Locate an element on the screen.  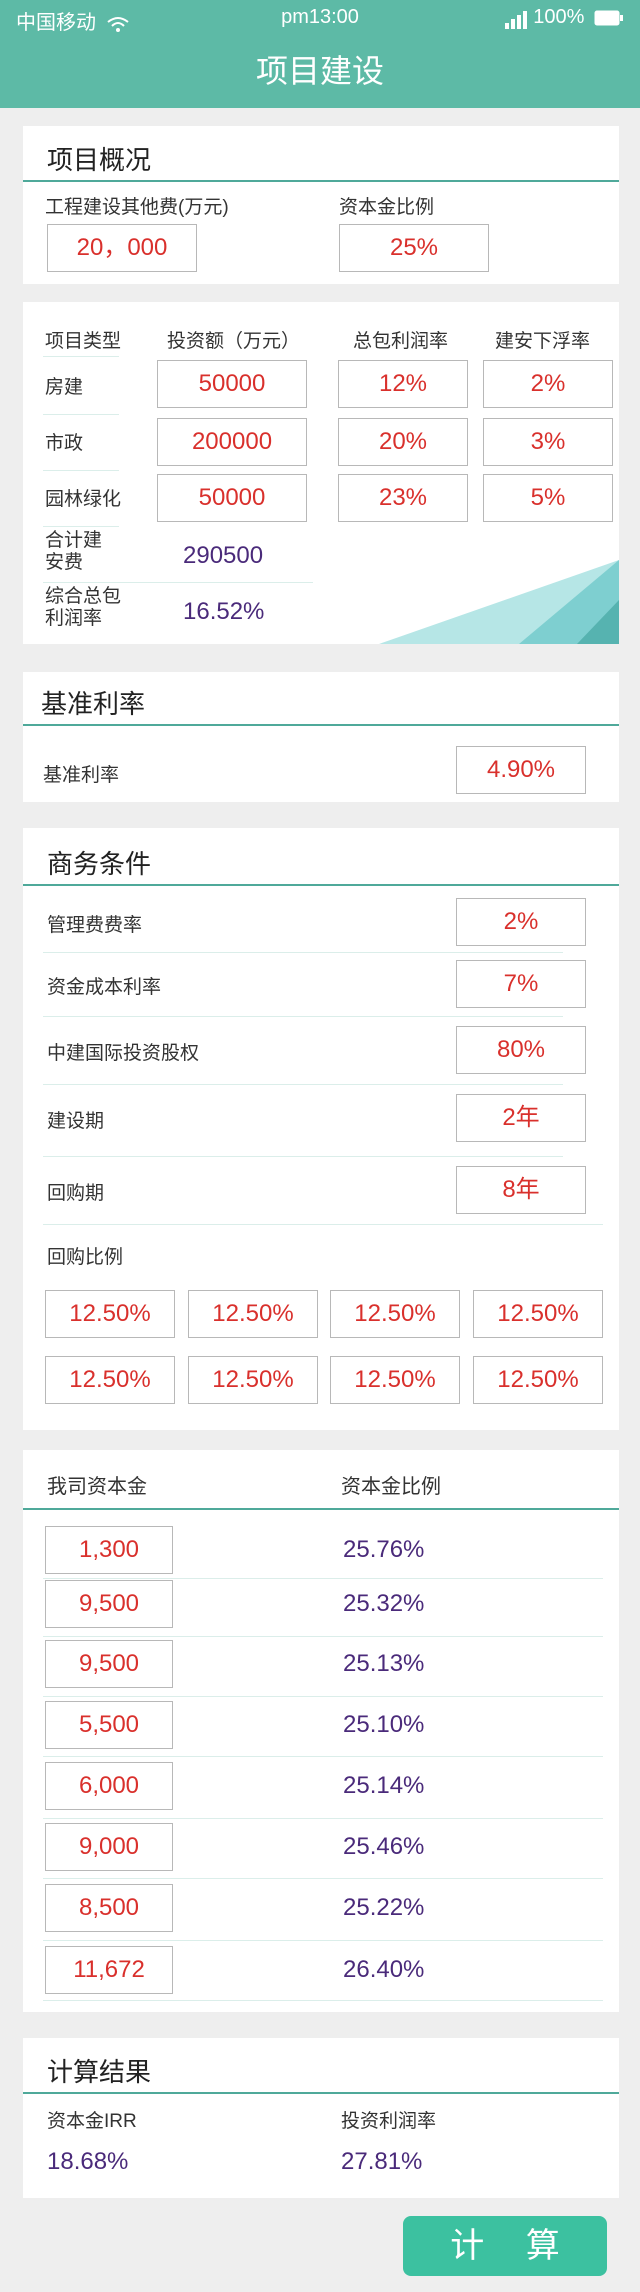
results-card: 计算结果 资本金IRR 投资利润率 18.68% 27.81% is located at coordinates (321, 2118).